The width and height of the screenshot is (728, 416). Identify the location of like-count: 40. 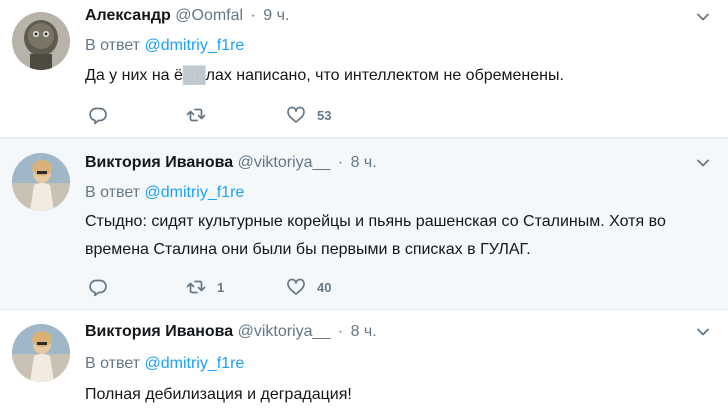
(324, 287).